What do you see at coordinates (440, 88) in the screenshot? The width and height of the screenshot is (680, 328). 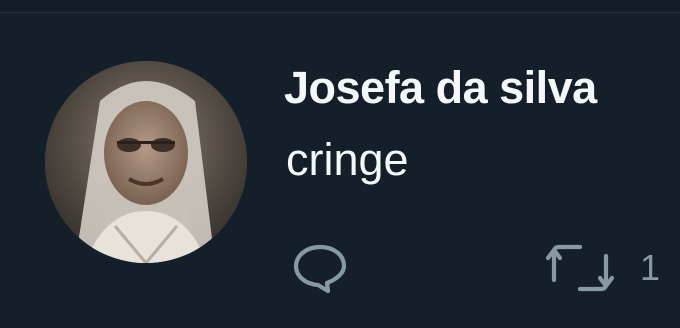 I see `display-name: Josefa da silva` at bounding box center [440, 88].